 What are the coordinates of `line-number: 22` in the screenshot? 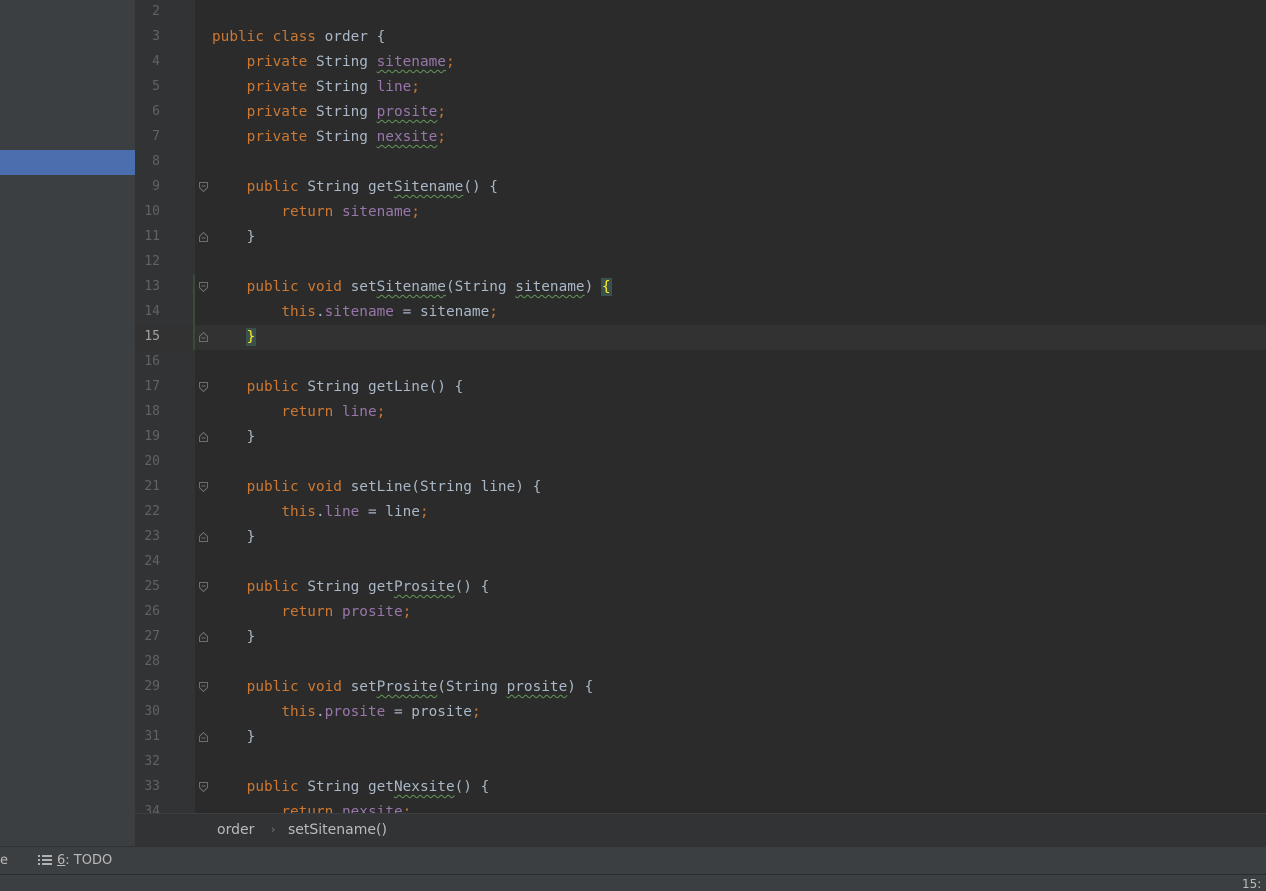 It's located at (147, 511).